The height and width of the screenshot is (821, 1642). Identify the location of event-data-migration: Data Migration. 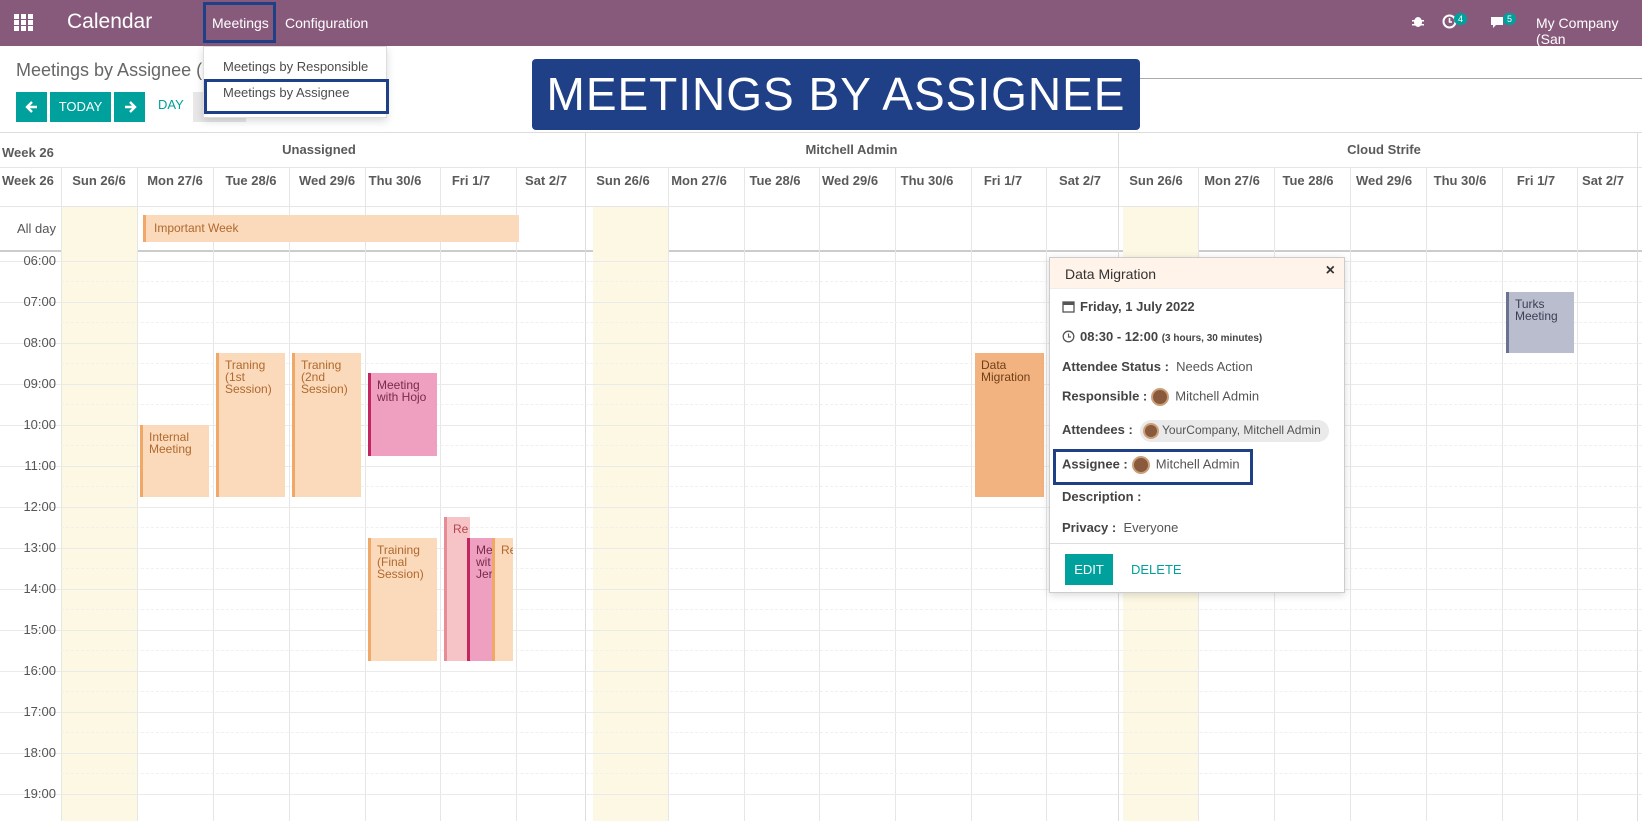
(1009, 425).